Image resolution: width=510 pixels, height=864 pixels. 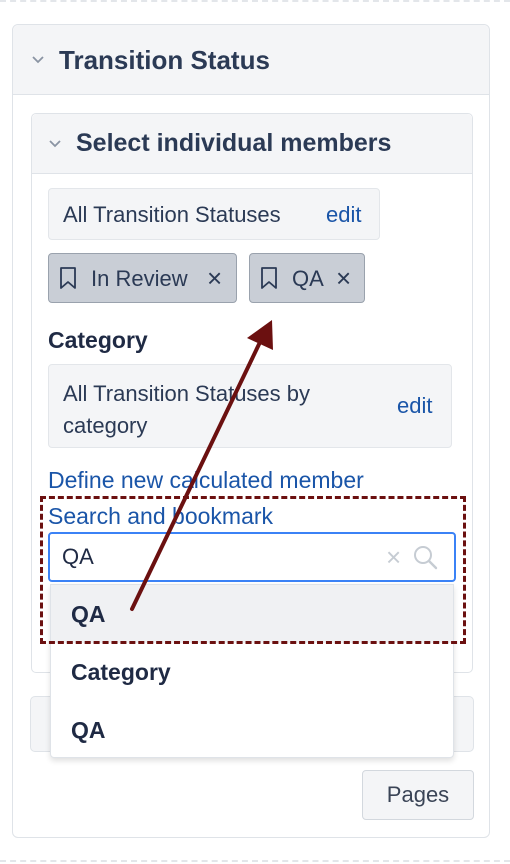 I want to click on pages-button: Pages, so click(x=418, y=795).